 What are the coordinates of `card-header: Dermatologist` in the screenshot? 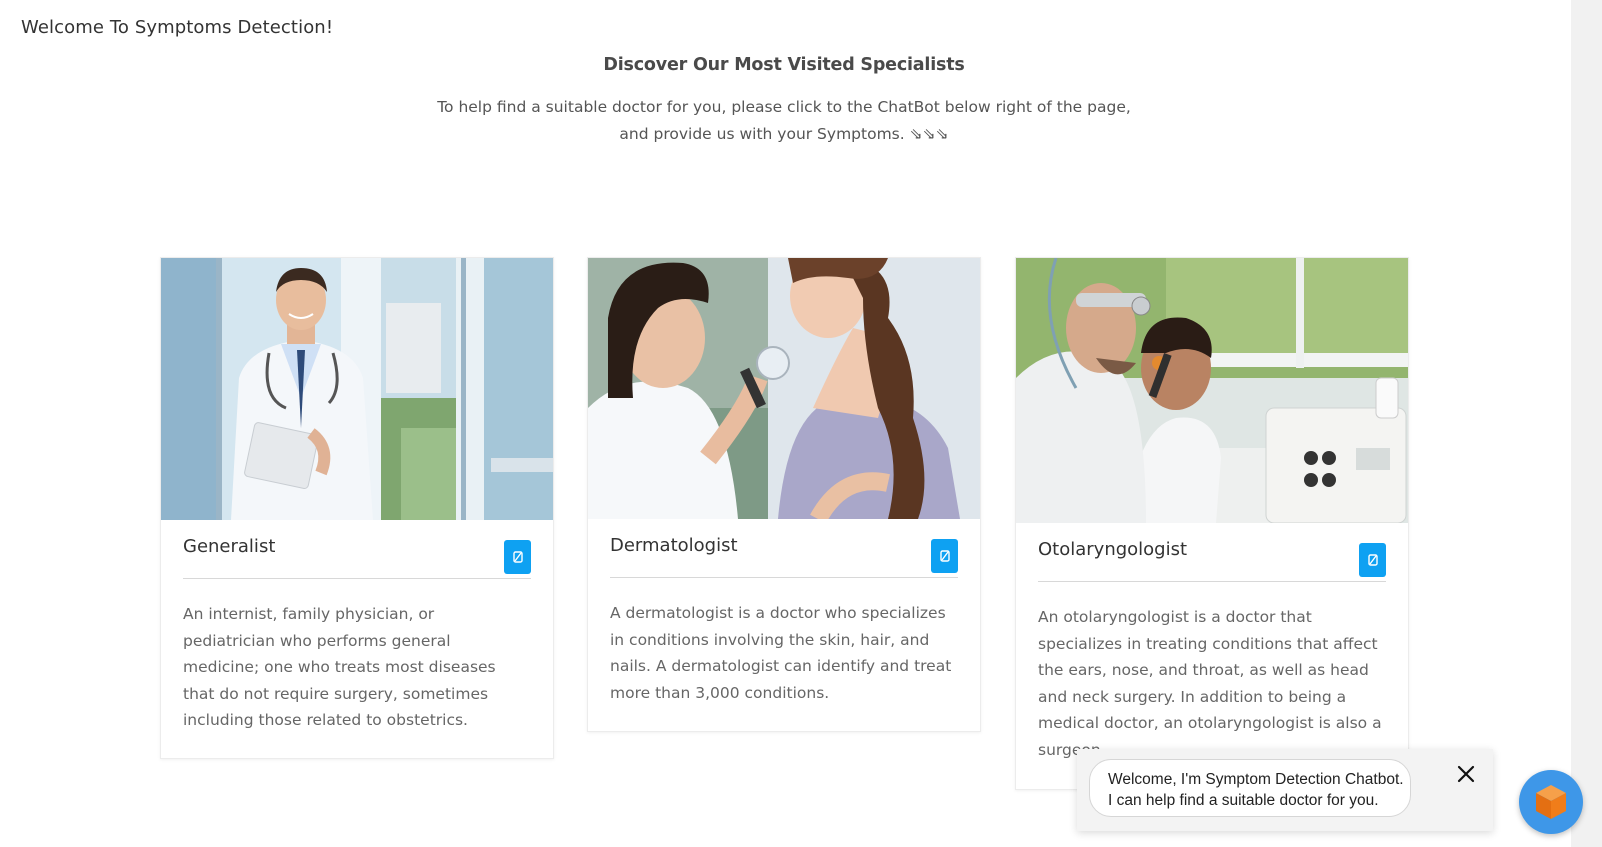 It's located at (784, 548).